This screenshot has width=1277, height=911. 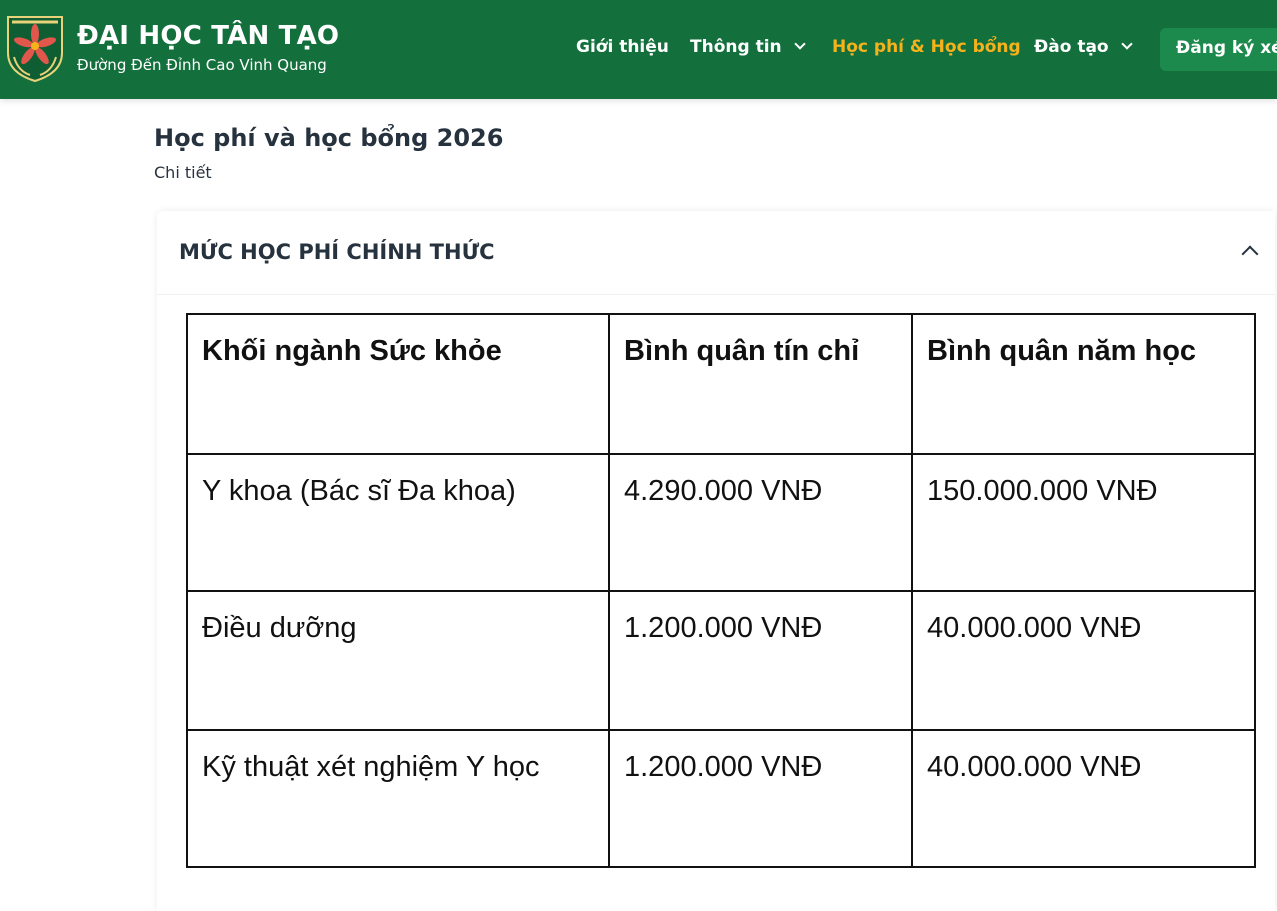 I want to click on chevron-up-icon, so click(x=1250, y=254).